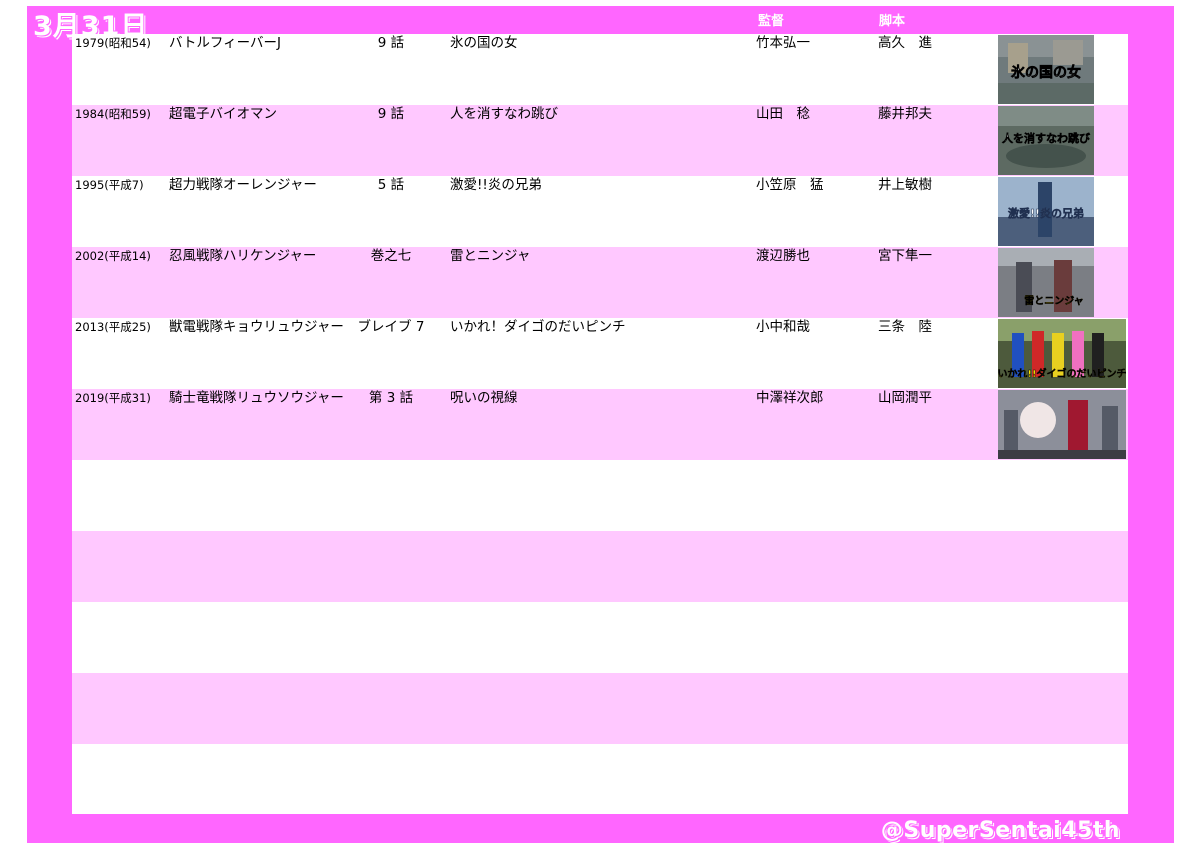 This screenshot has width=1200, height=849. Describe the element at coordinates (391, 398) in the screenshot. I see `episode-cell: 第 3 話` at that location.